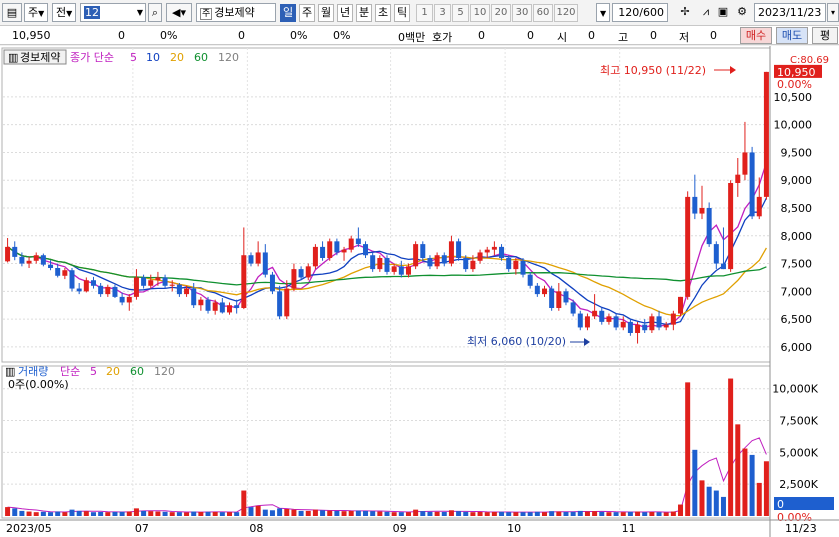 This screenshot has width=839, height=537. I want to click on change-value: 0, so click(121, 35).